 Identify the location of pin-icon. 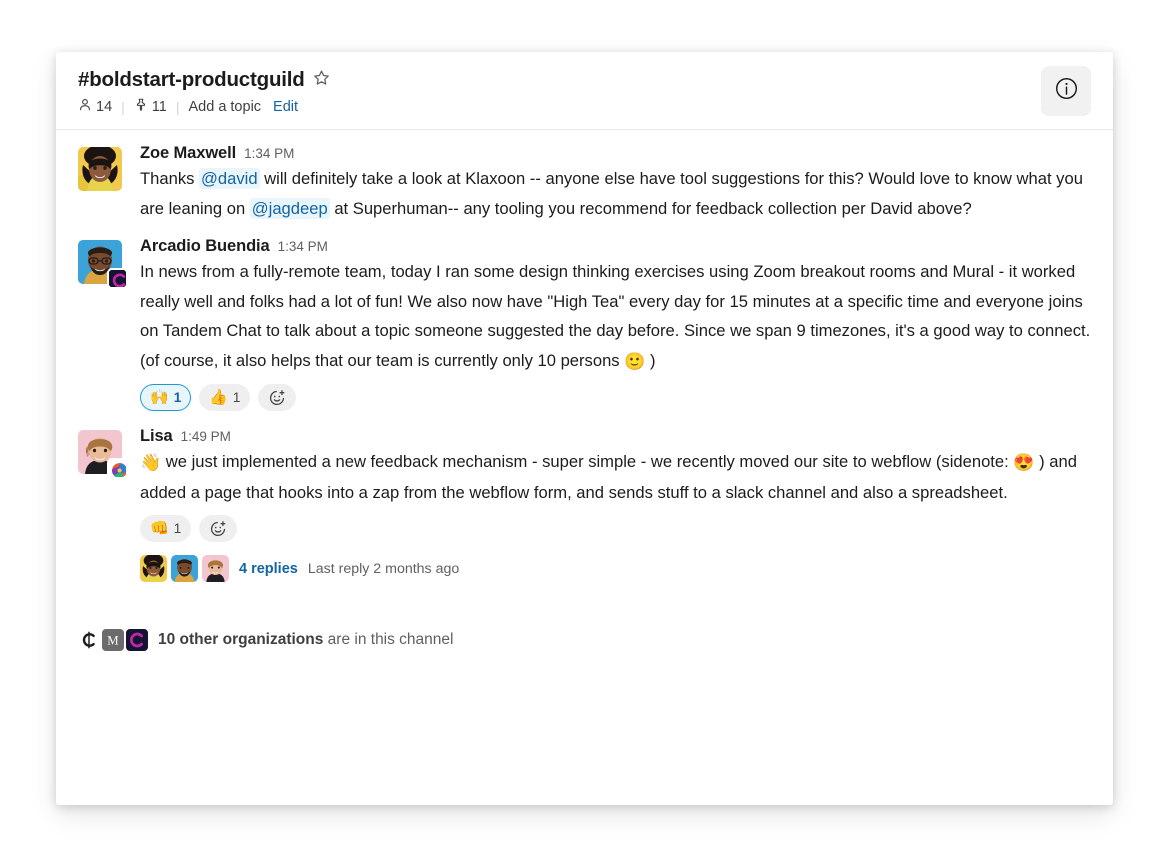
(141, 106).